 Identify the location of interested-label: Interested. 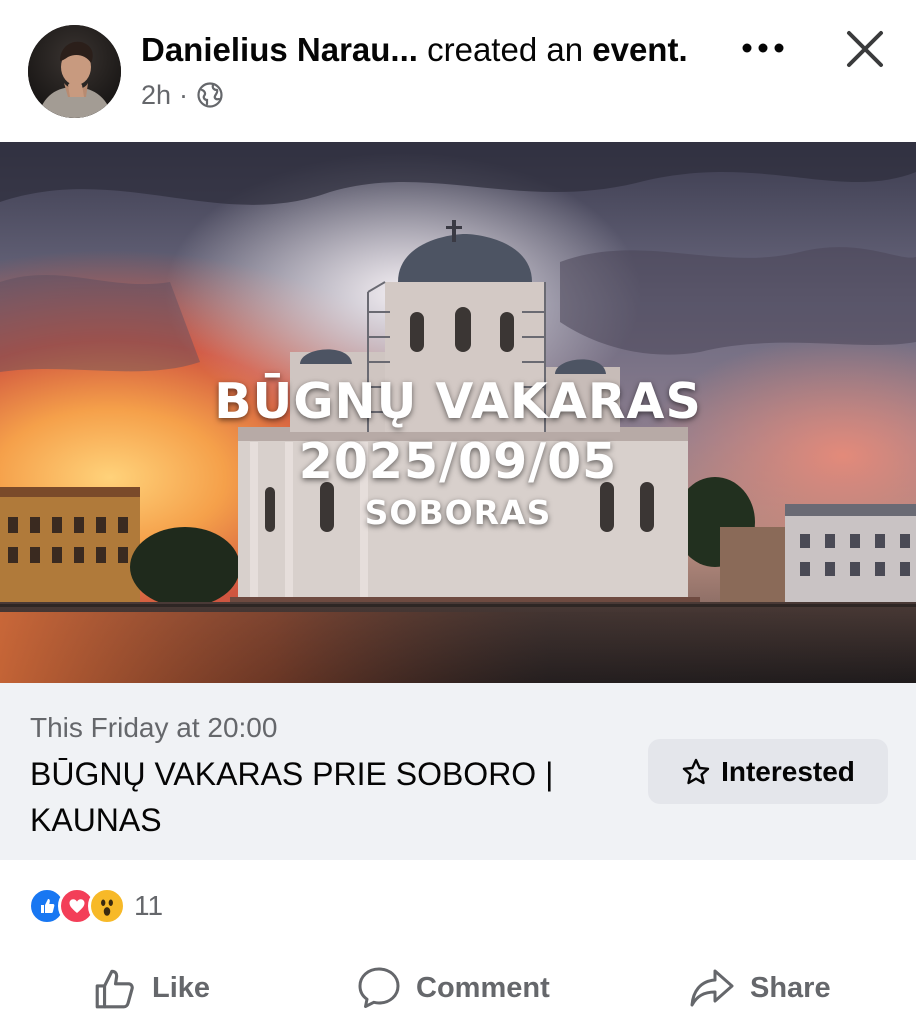
(788, 771).